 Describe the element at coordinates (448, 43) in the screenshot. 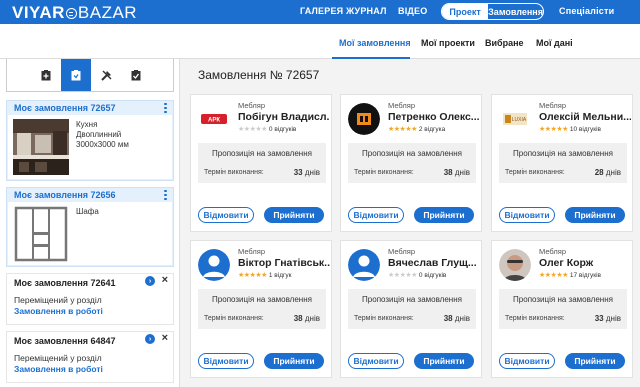

I see `tab-my-projects: Мої проекти` at that location.